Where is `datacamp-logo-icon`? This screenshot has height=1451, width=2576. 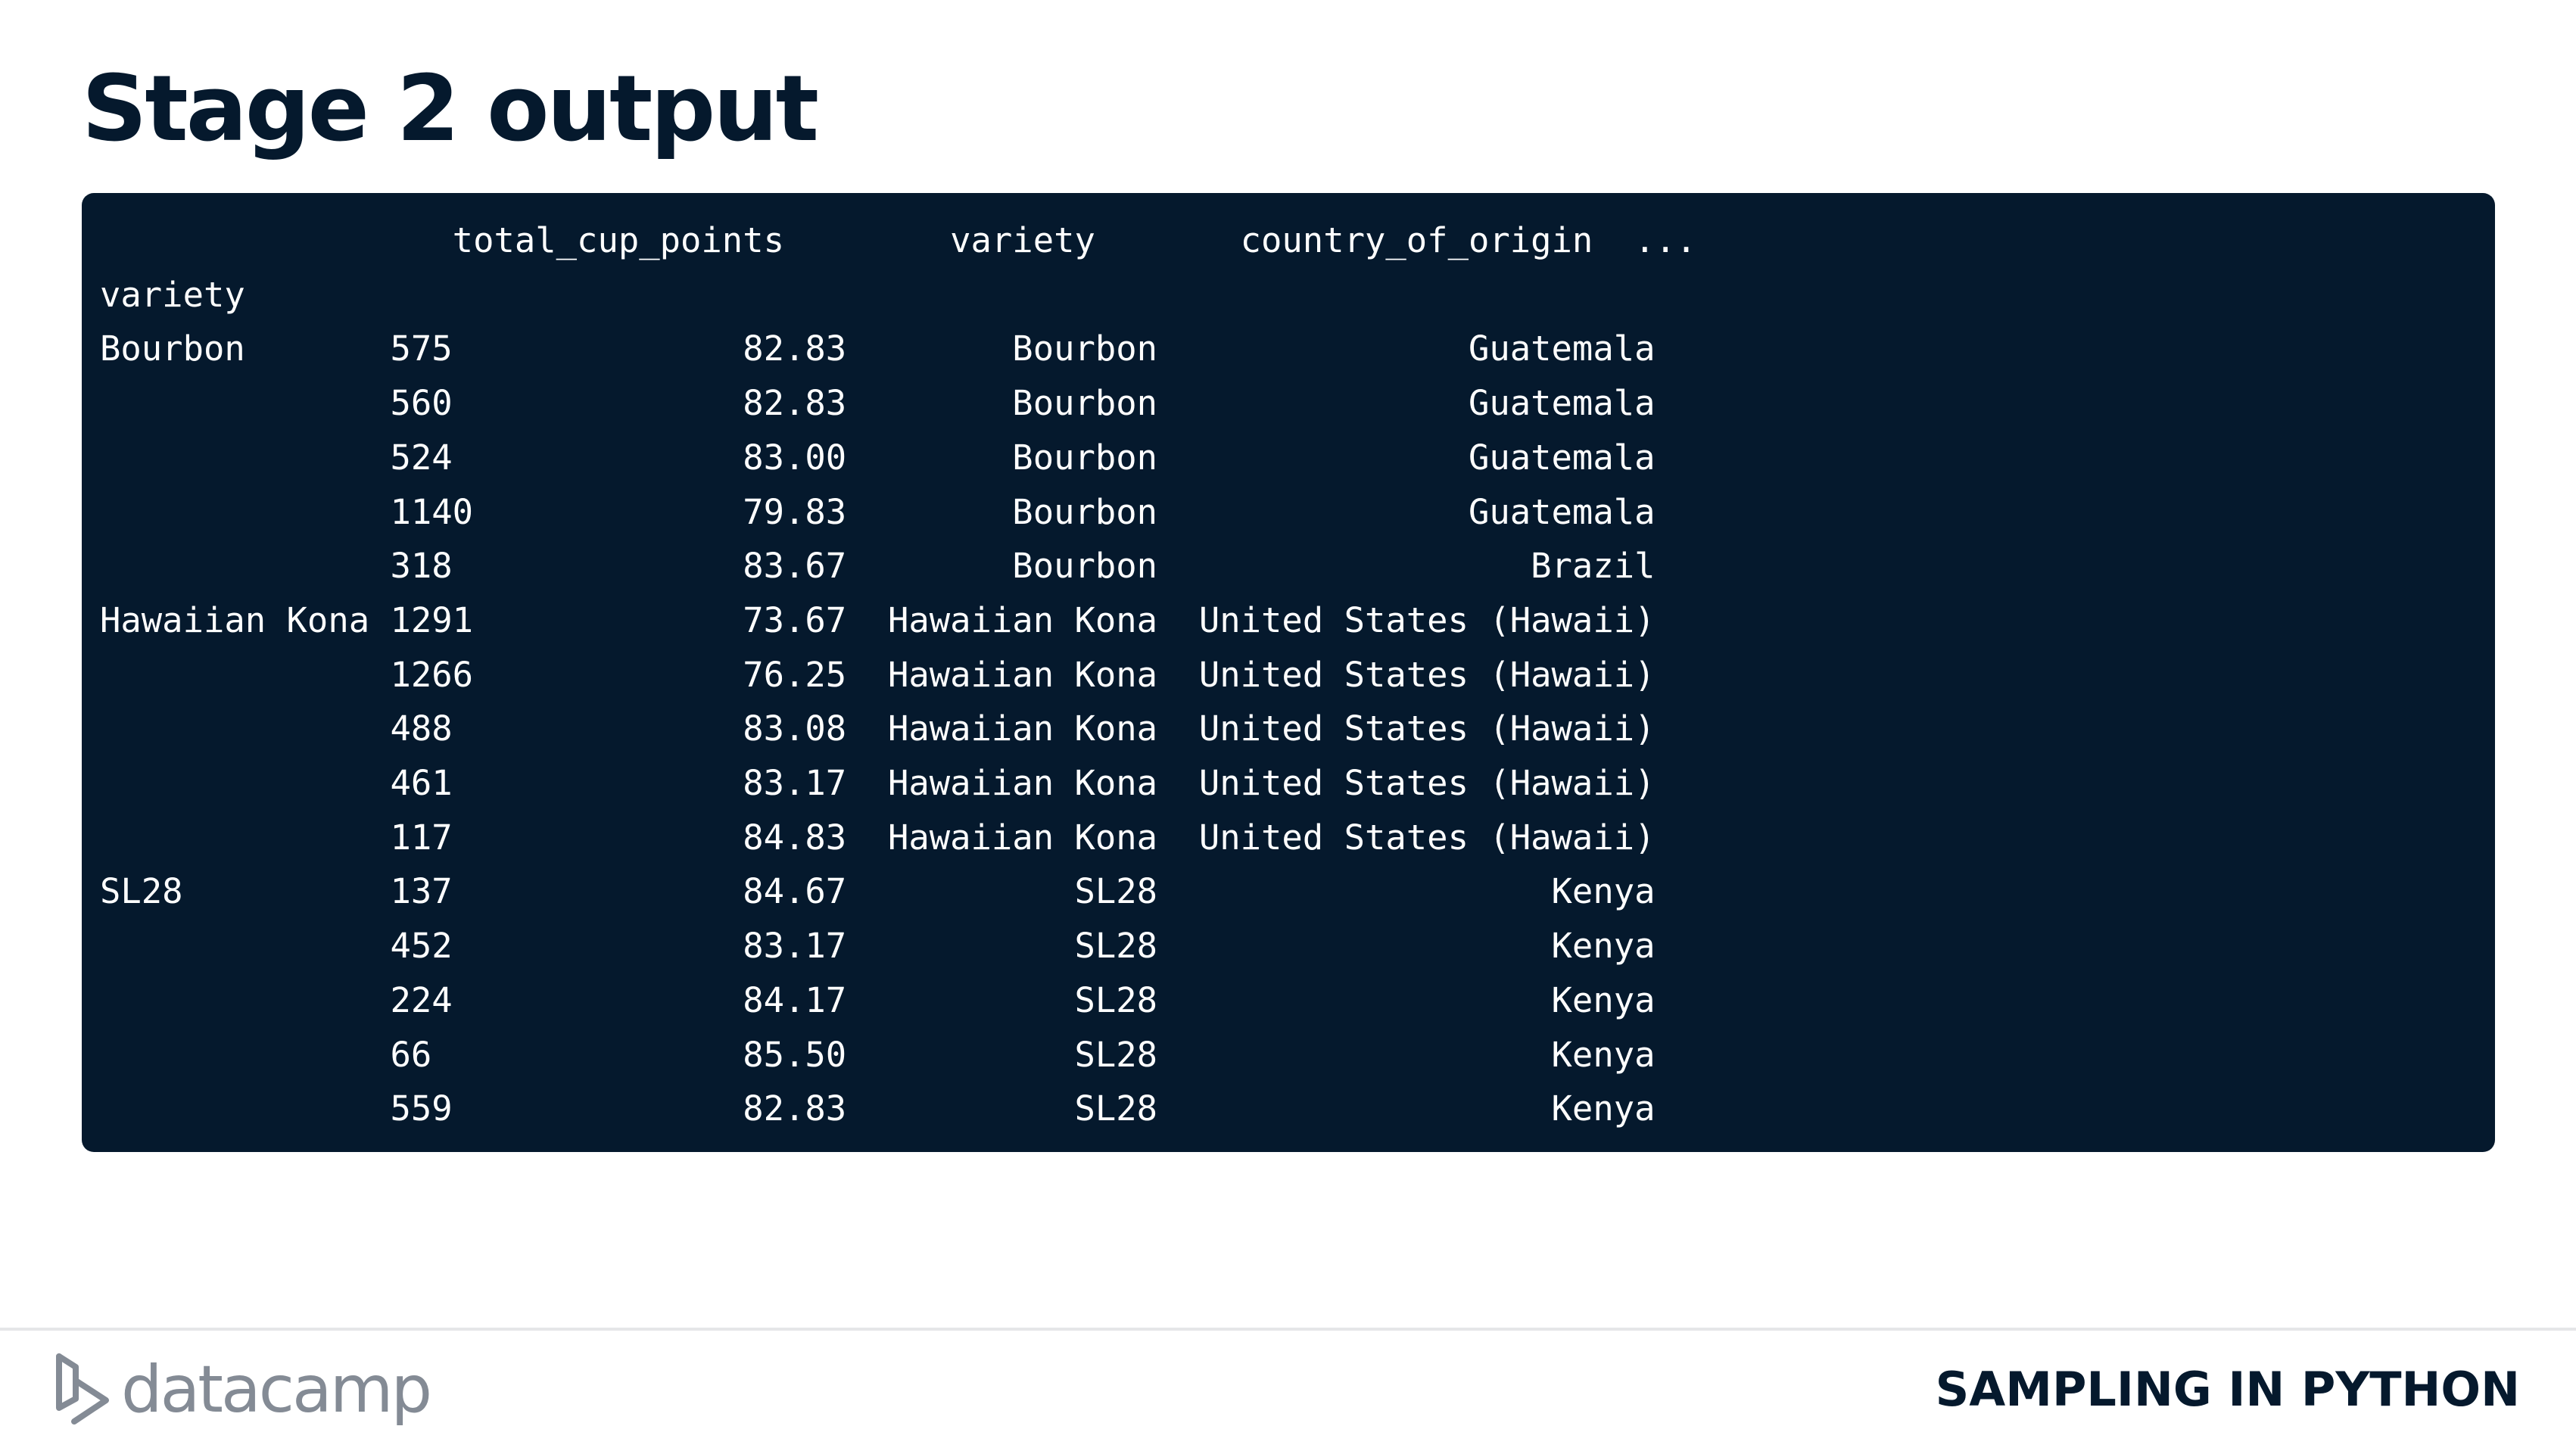 datacamp-logo-icon is located at coordinates (82, 1389).